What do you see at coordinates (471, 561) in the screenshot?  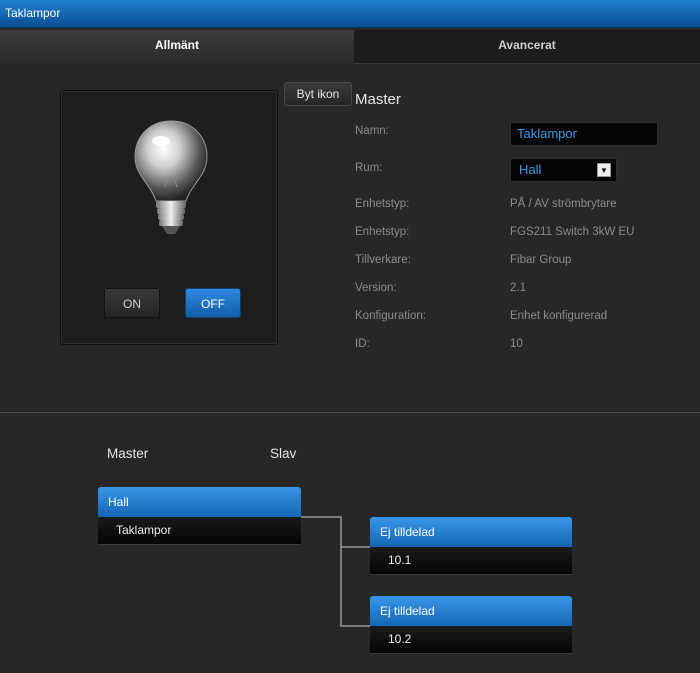 I see `slave-device: 10.1` at bounding box center [471, 561].